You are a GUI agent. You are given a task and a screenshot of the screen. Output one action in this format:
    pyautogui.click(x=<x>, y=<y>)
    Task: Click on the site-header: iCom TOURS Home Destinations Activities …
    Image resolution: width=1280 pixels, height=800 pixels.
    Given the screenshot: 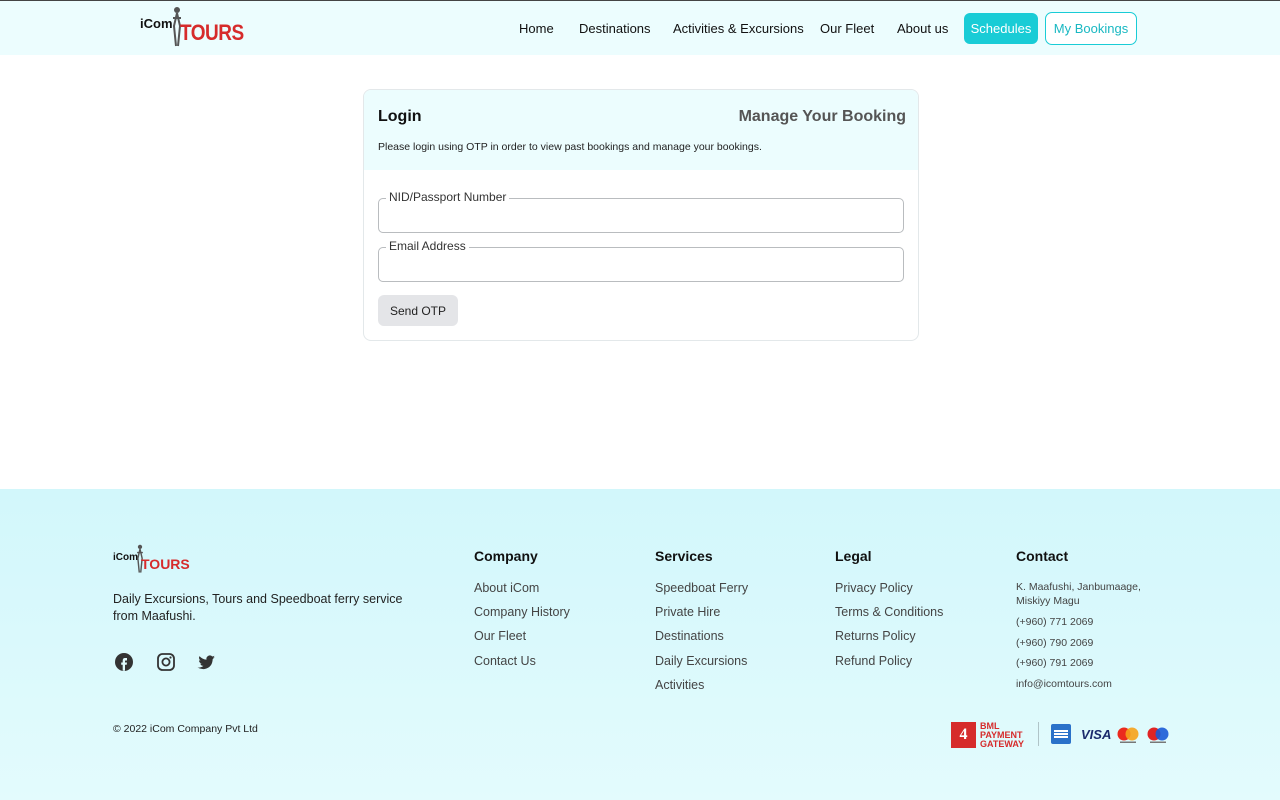 What is the action you would take?
    pyautogui.click(x=640, y=27)
    